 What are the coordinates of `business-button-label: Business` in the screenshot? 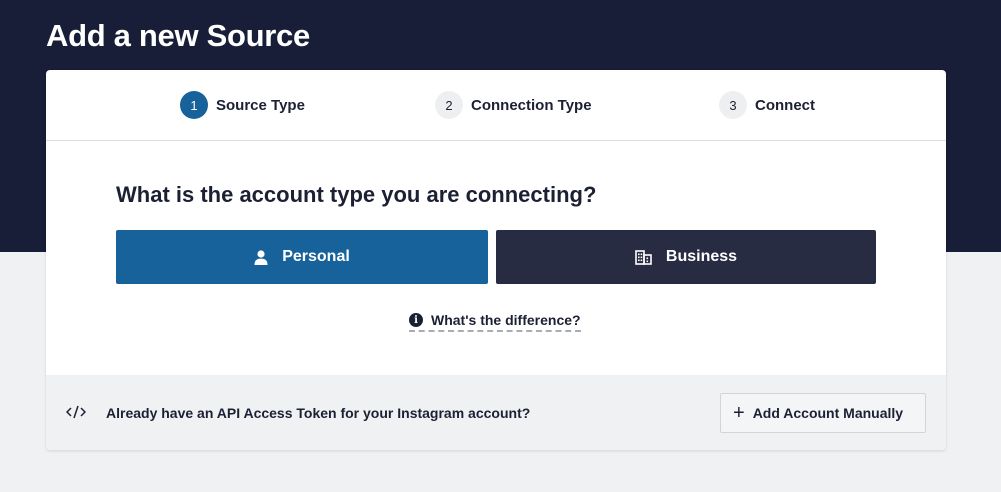 It's located at (701, 256).